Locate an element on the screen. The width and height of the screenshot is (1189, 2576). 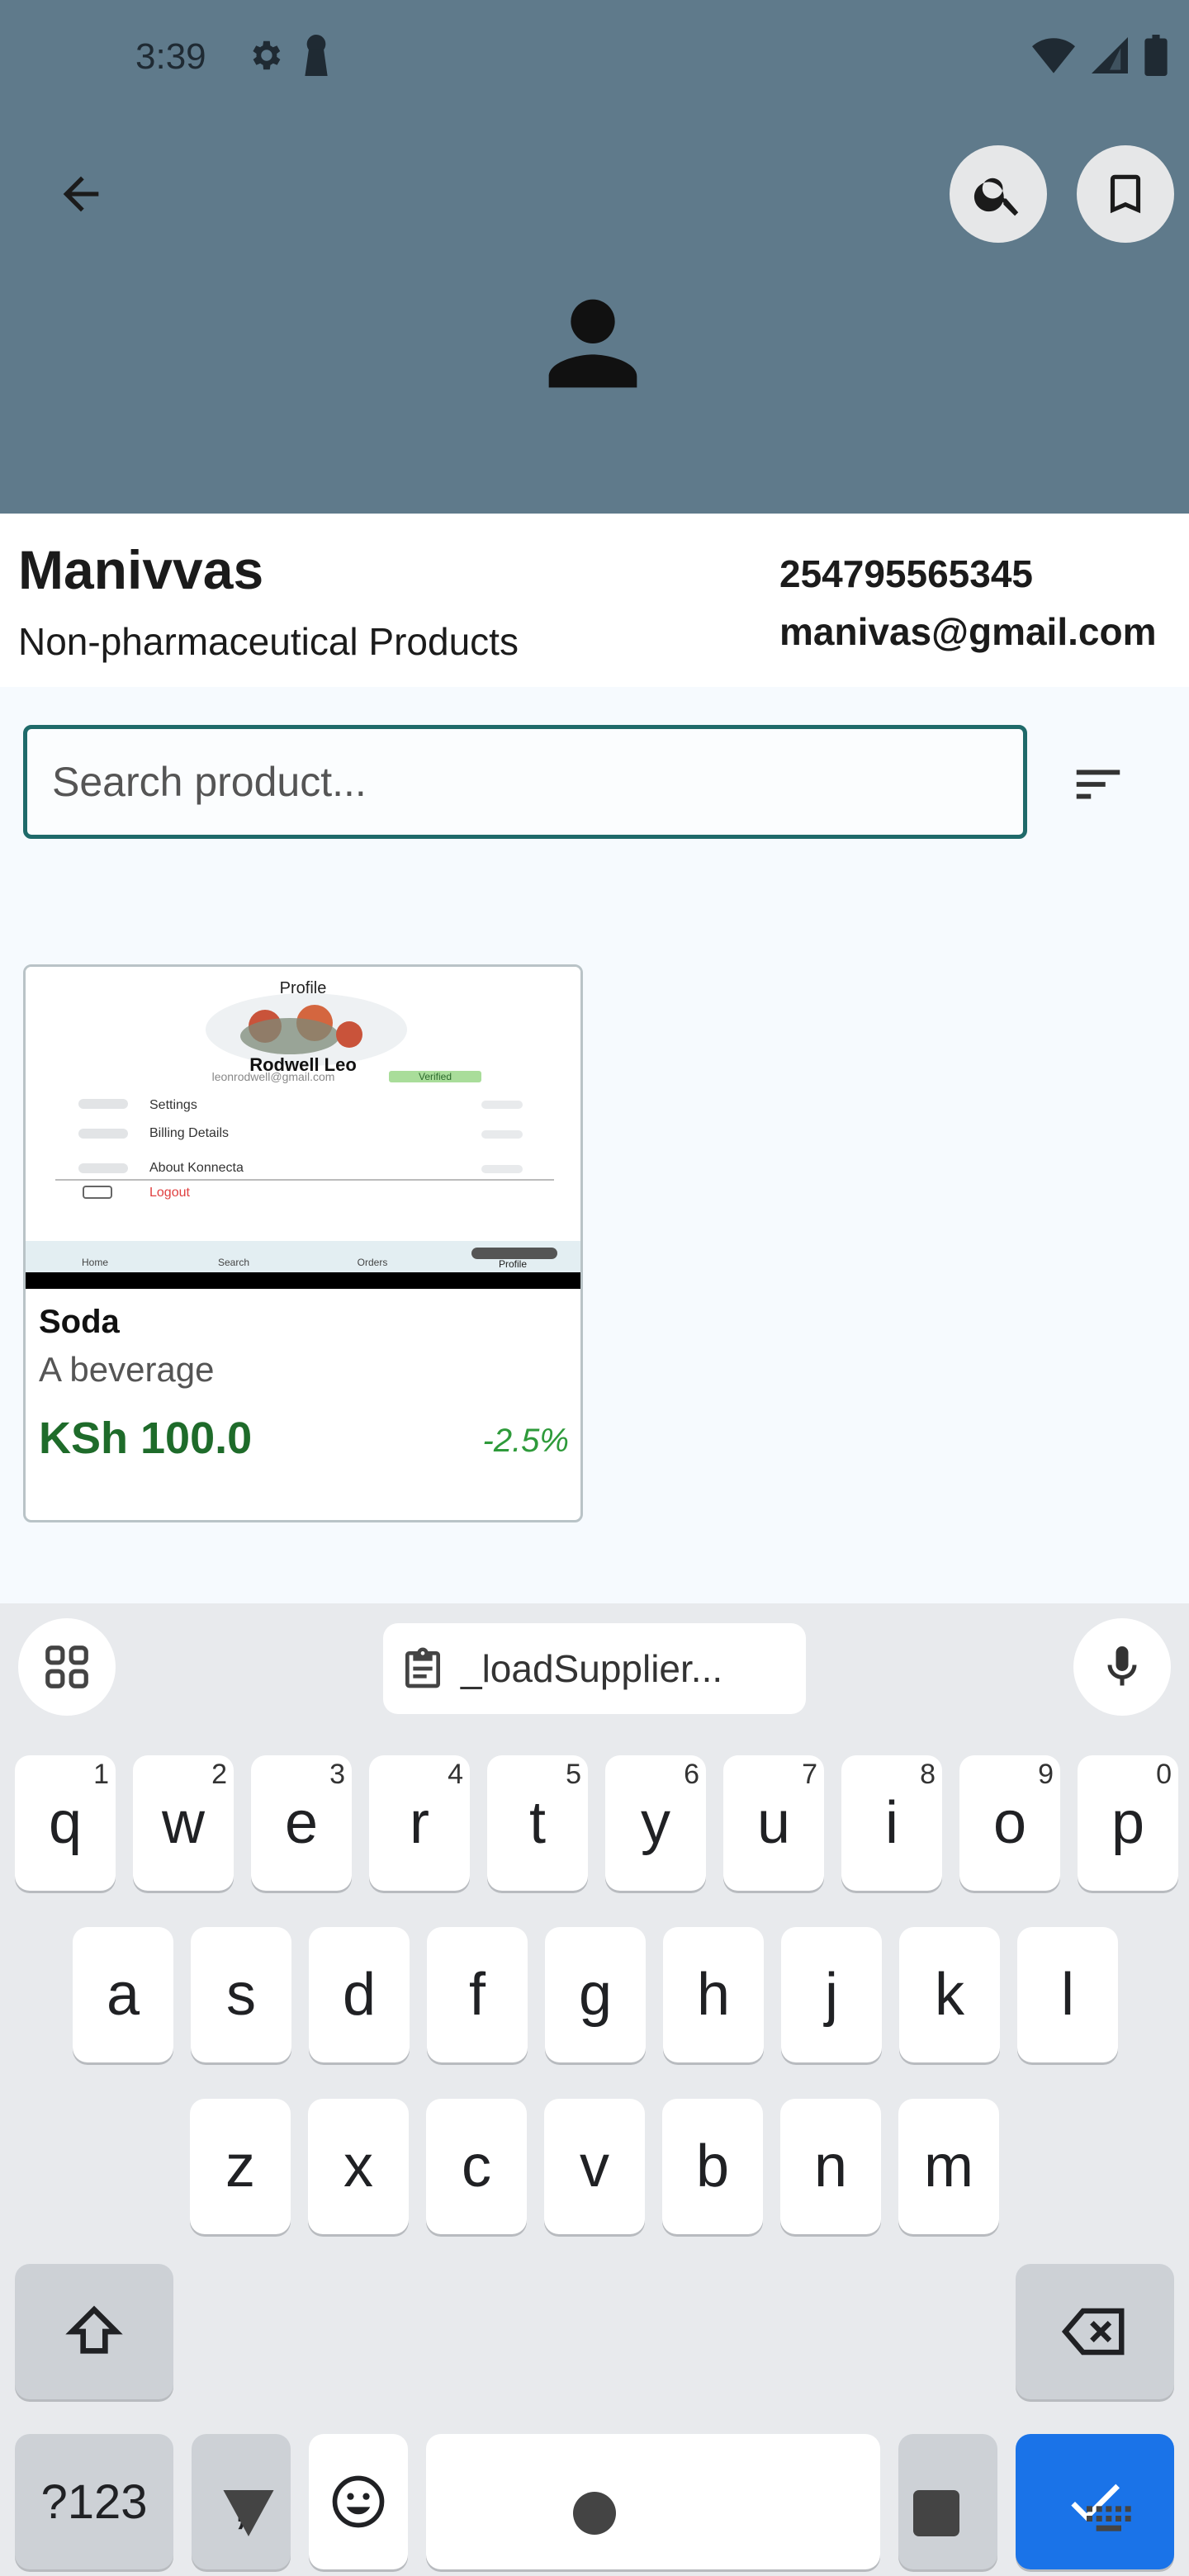
search-icon is located at coordinates (996, 197).